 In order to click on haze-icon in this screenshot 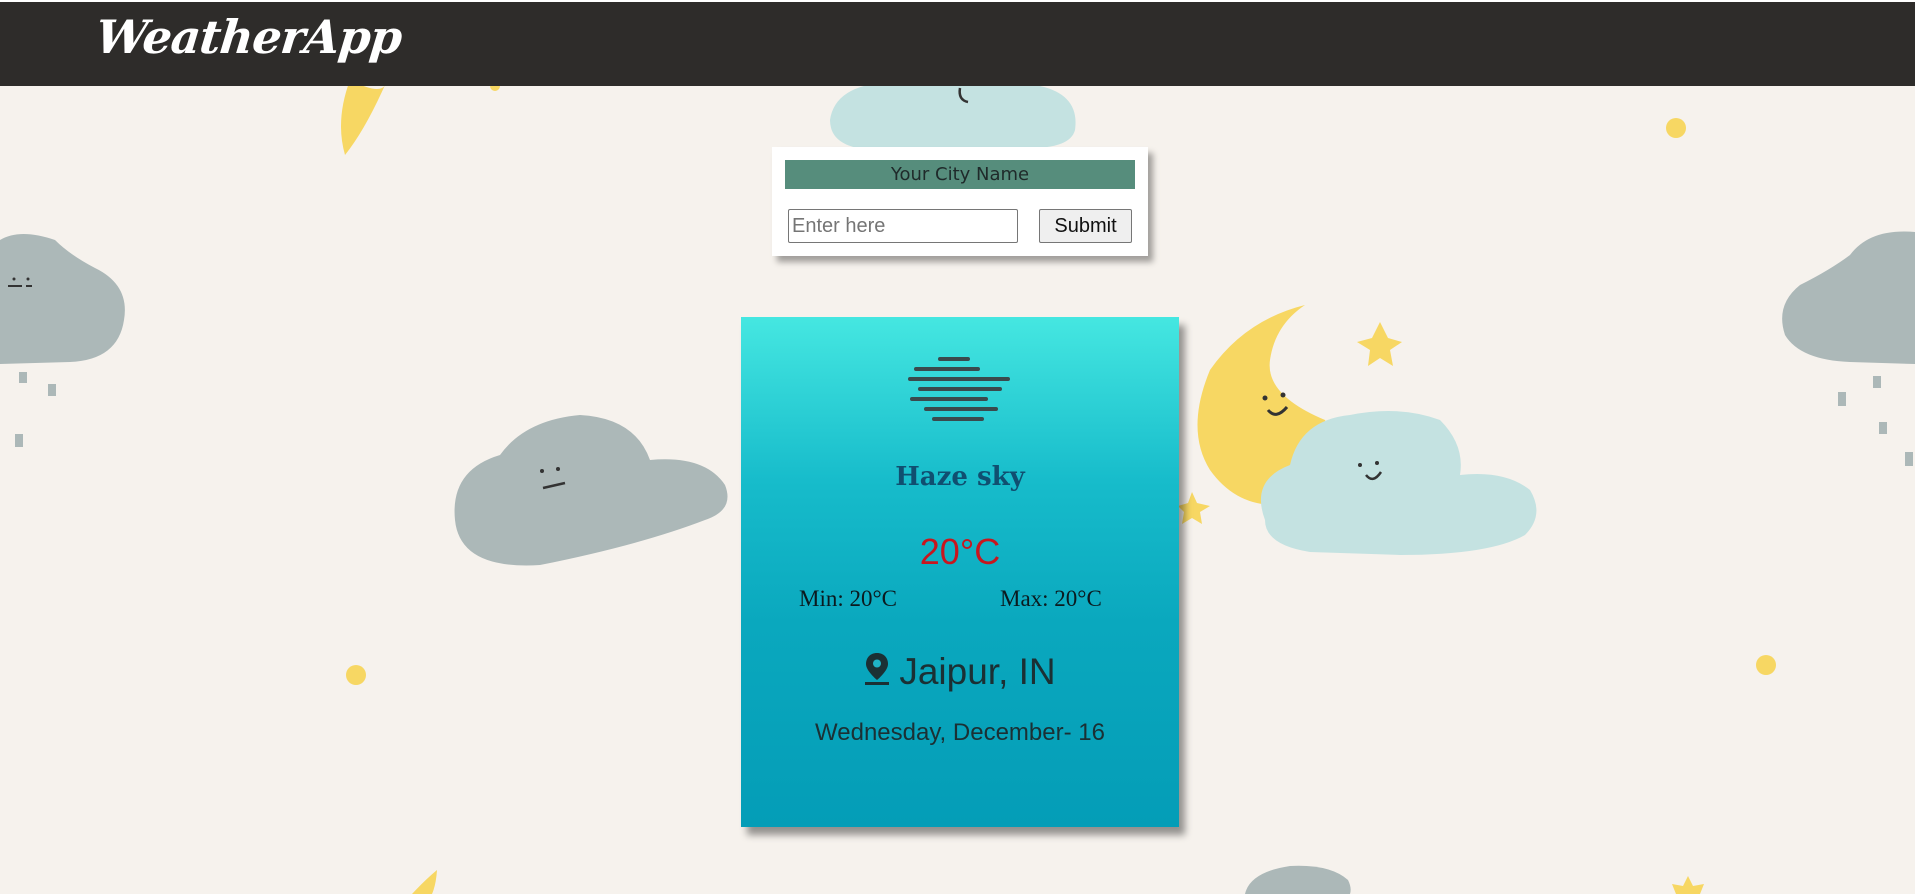, I will do `click(959, 389)`.